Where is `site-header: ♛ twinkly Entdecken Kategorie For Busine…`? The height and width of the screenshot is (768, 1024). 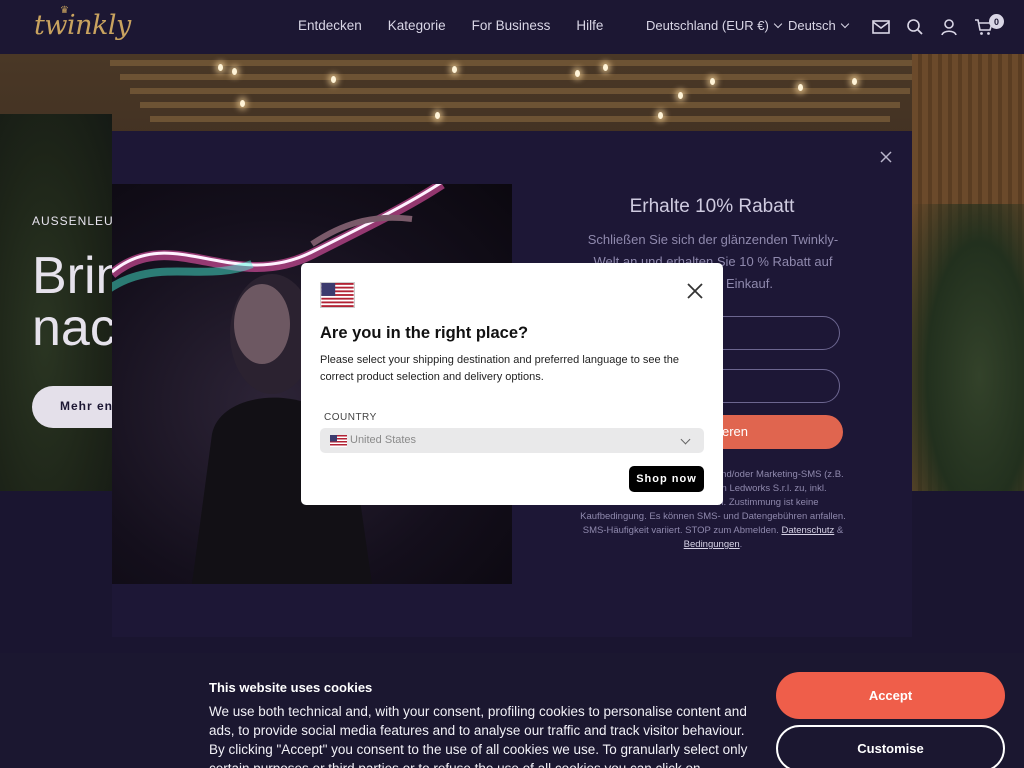 site-header: ♛ twinkly Entdecken Kategorie For Busine… is located at coordinates (512, 27).